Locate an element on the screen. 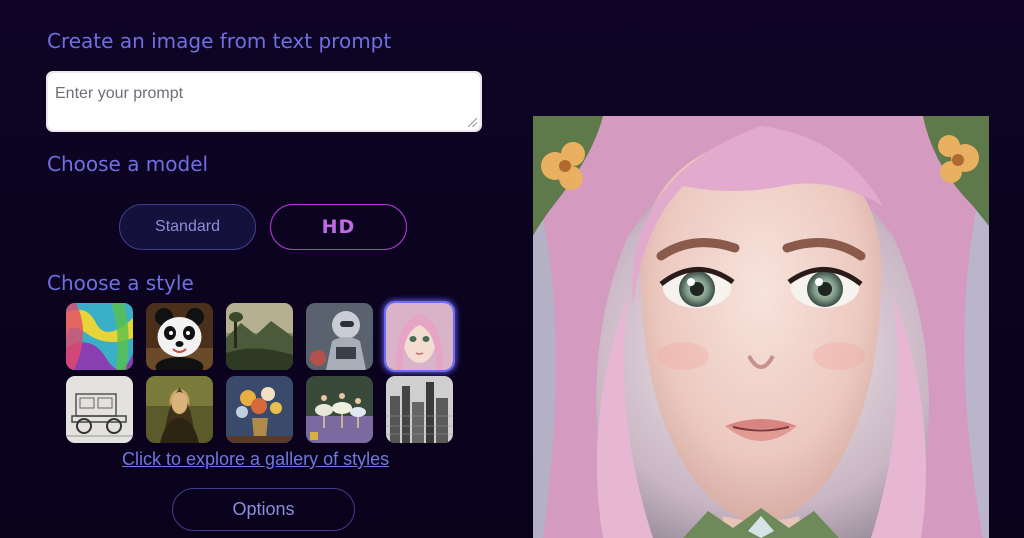 This screenshot has height=538, width=1024. style-thumb-anime-portrait is located at coordinates (419, 336).